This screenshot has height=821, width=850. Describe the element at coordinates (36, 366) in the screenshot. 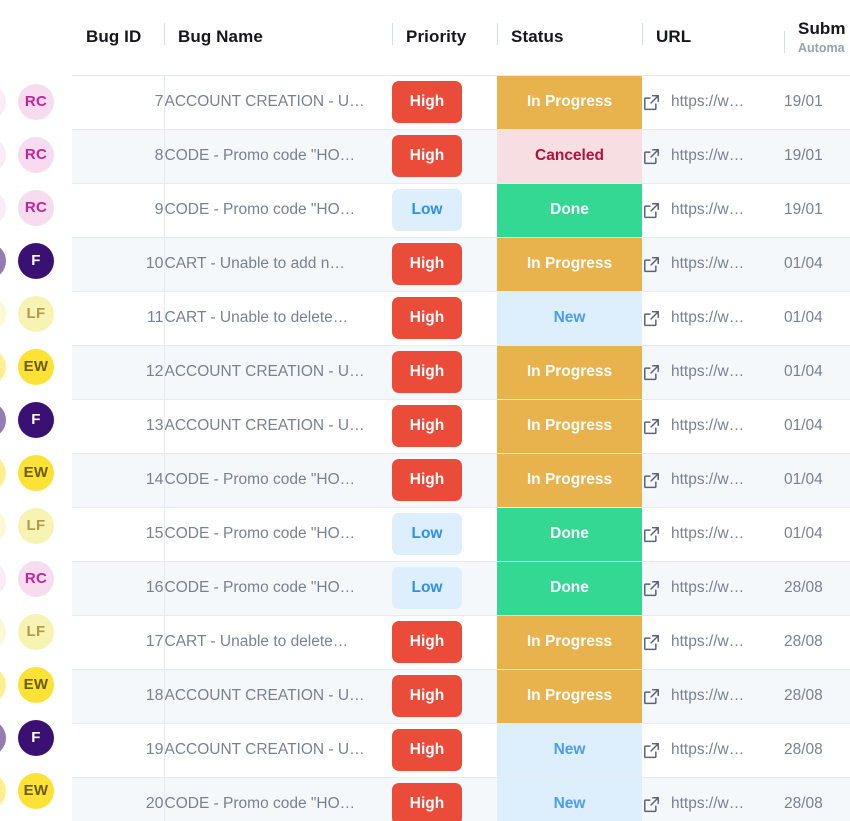

I see `avatar: EW` at that location.